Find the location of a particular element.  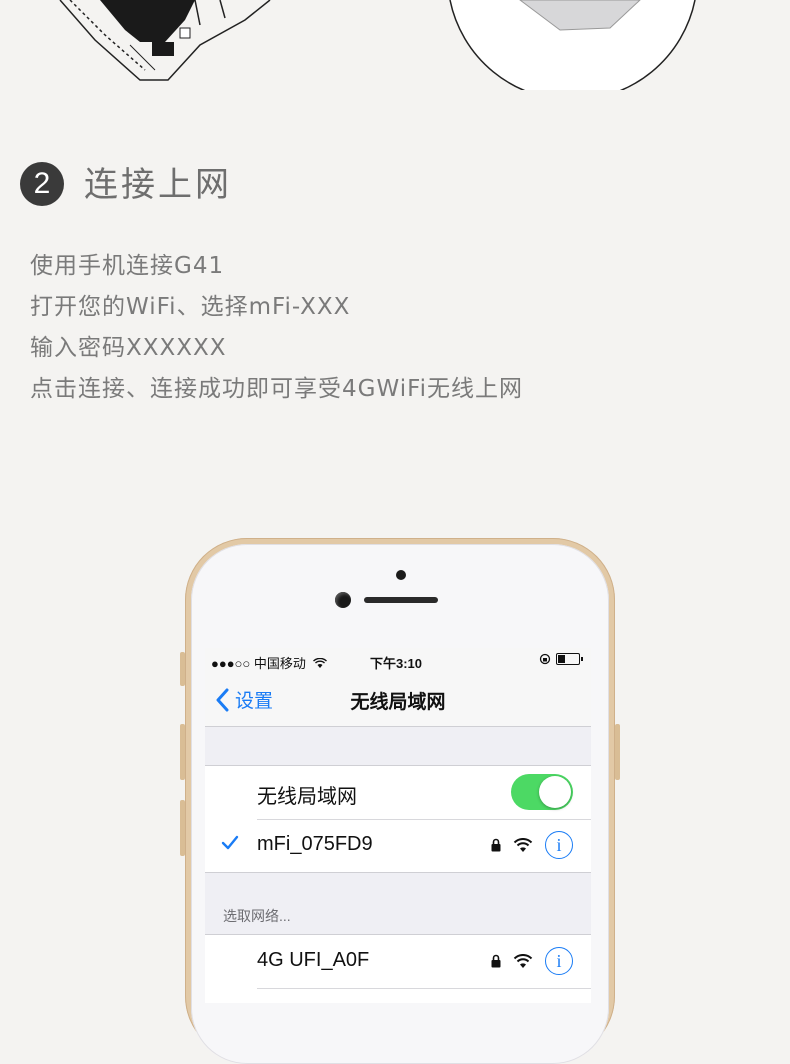

step-title: 连接上网 is located at coordinates (158, 185).